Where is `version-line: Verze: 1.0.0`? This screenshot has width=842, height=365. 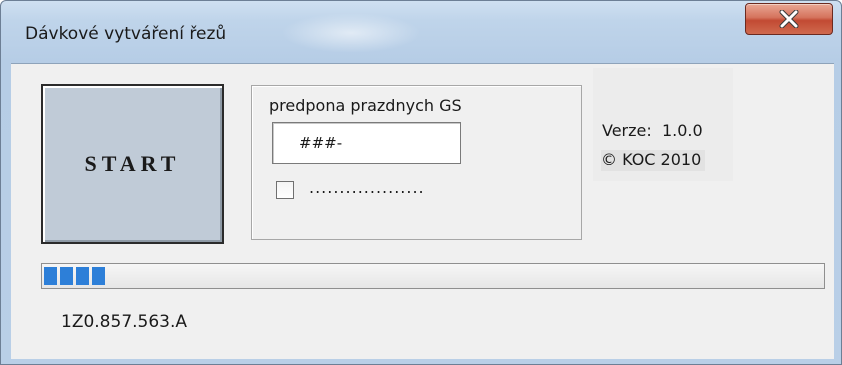
version-line: Verze: 1.0.0 is located at coordinates (652, 130).